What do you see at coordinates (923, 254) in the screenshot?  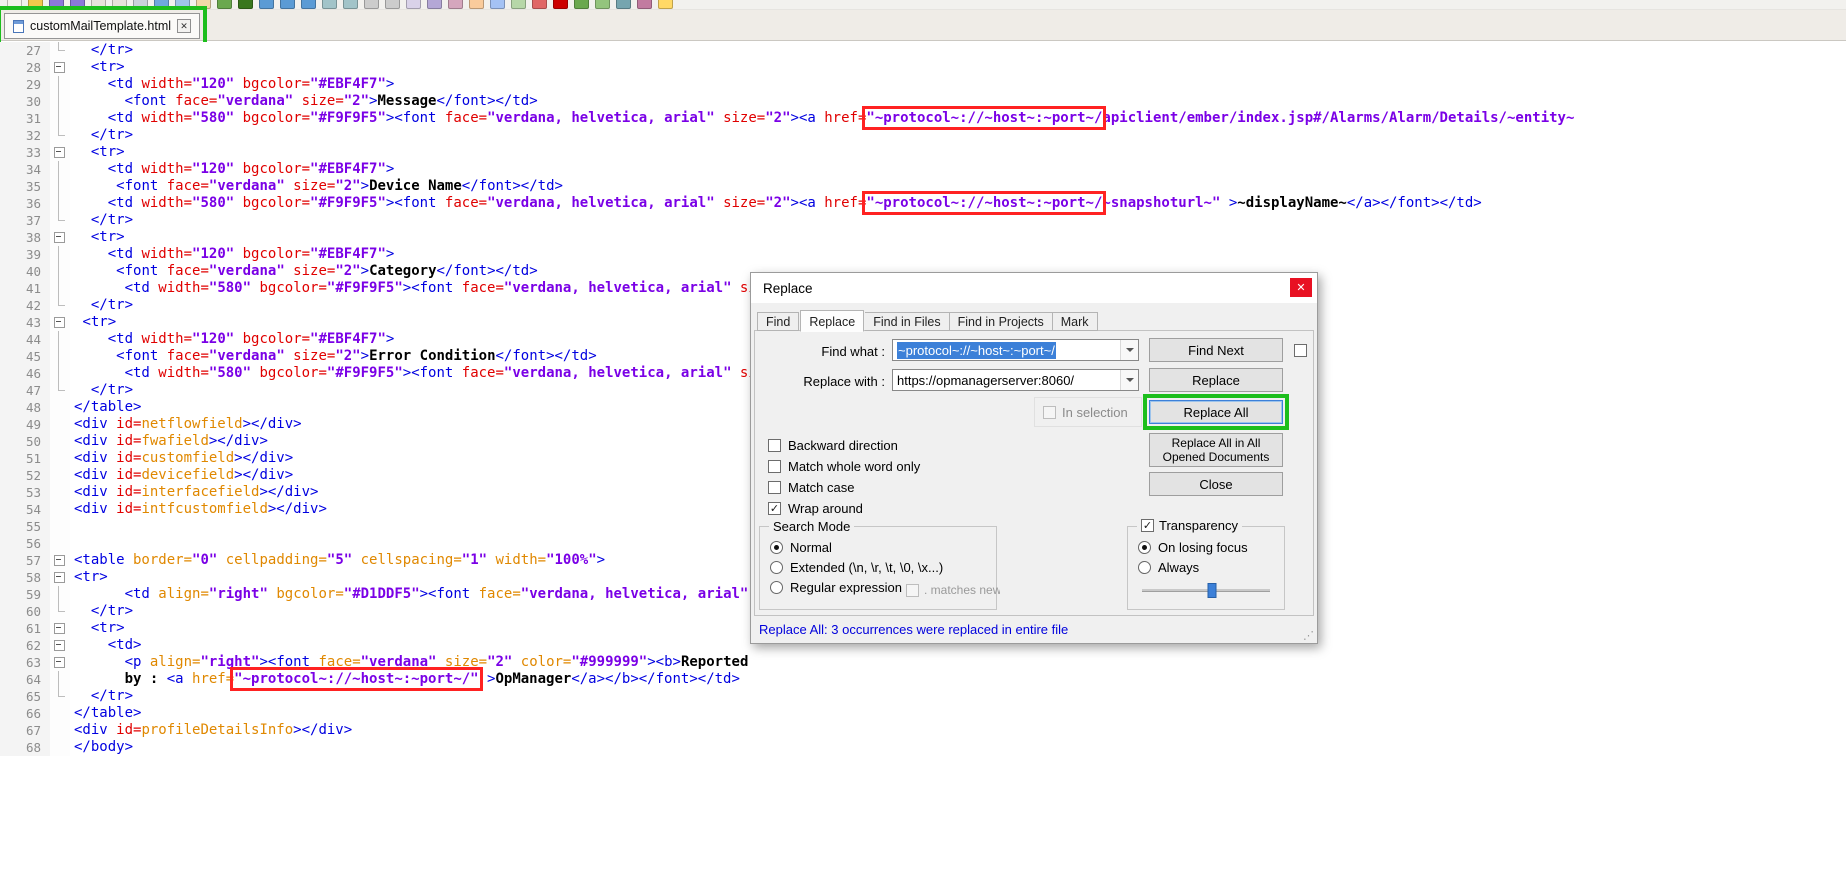 I see `code-line: 39 <td width="120" bgcolor="#EBF4F7">` at bounding box center [923, 254].